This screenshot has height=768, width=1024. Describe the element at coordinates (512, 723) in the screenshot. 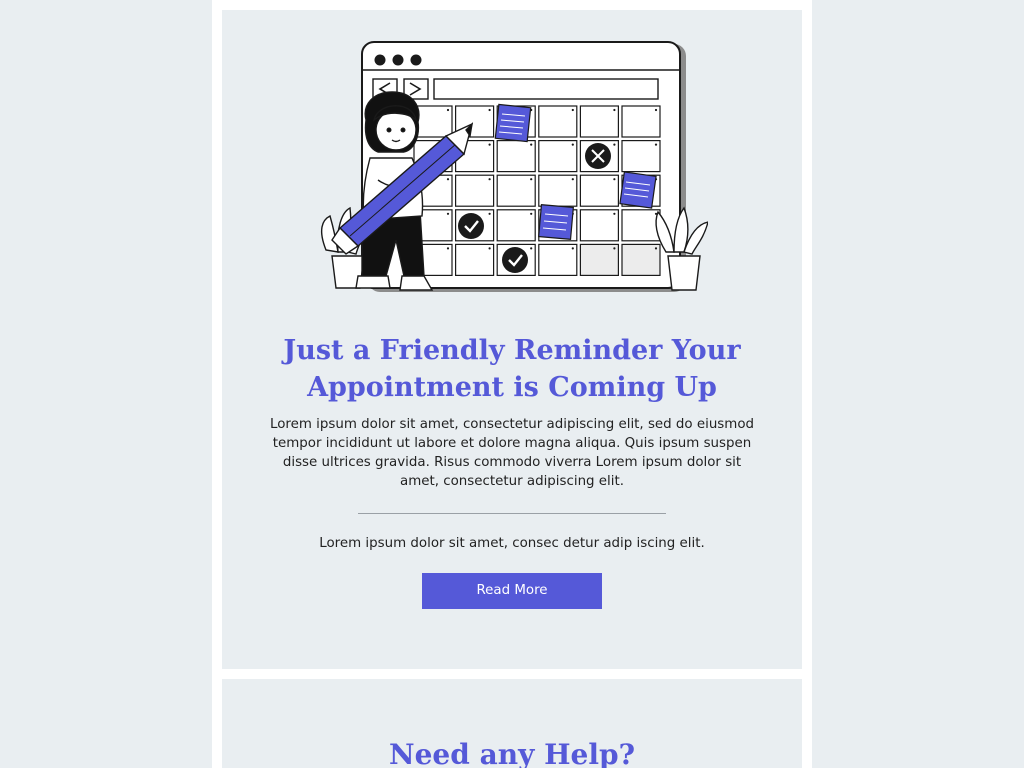

I see `help-card: Need any Help?` at that location.